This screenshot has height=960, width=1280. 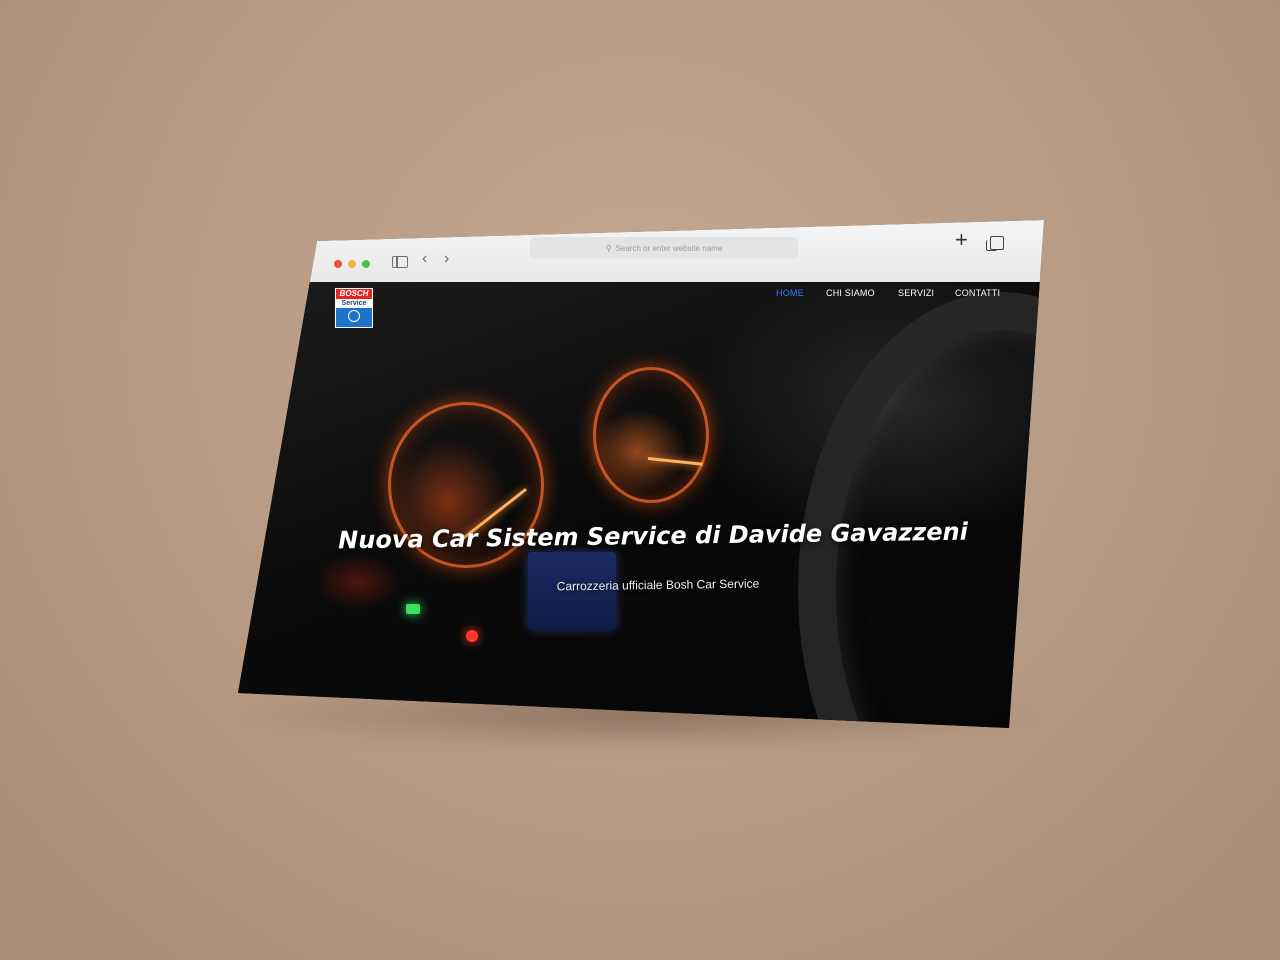 I want to click on logo-line-1: BOSCH, so click(x=354, y=294).